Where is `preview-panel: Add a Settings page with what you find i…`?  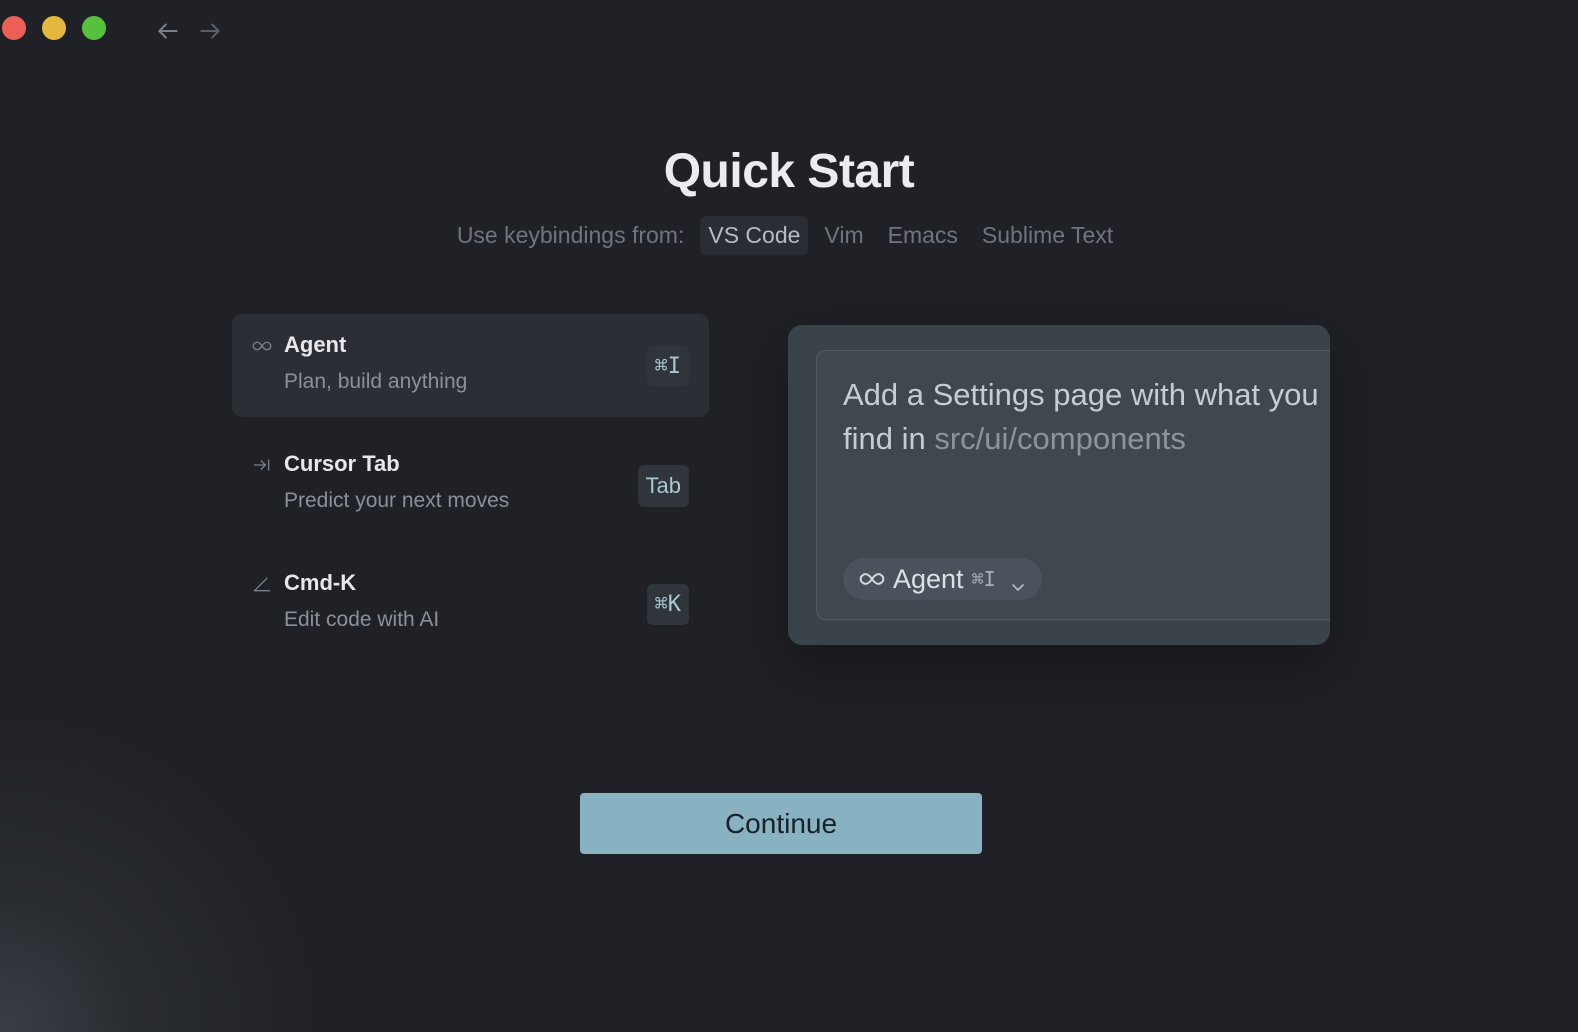 preview-panel: Add a Settings page with what you find i… is located at coordinates (1059, 485).